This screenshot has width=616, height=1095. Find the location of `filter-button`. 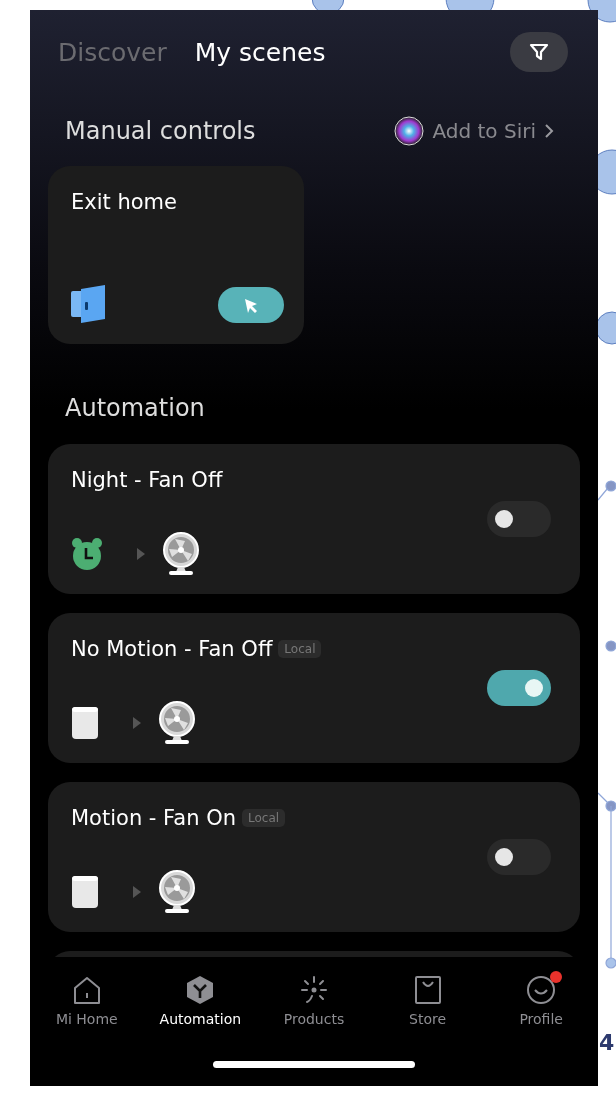

filter-button is located at coordinates (539, 52).